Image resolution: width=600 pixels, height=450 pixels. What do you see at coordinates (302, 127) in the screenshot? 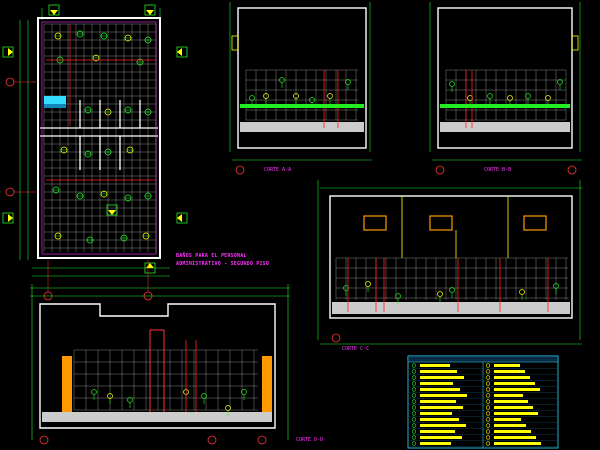
I see `section-aa-floor` at bounding box center [302, 127].